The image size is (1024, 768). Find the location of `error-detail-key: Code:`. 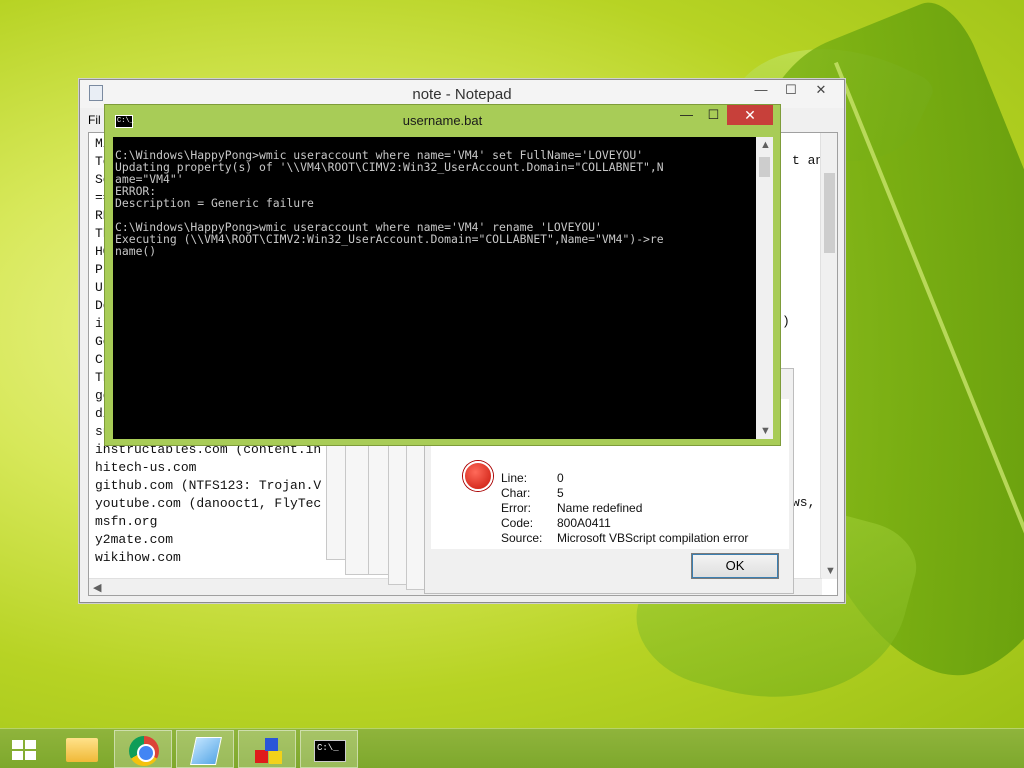

error-detail-key: Code: is located at coordinates (517, 523).